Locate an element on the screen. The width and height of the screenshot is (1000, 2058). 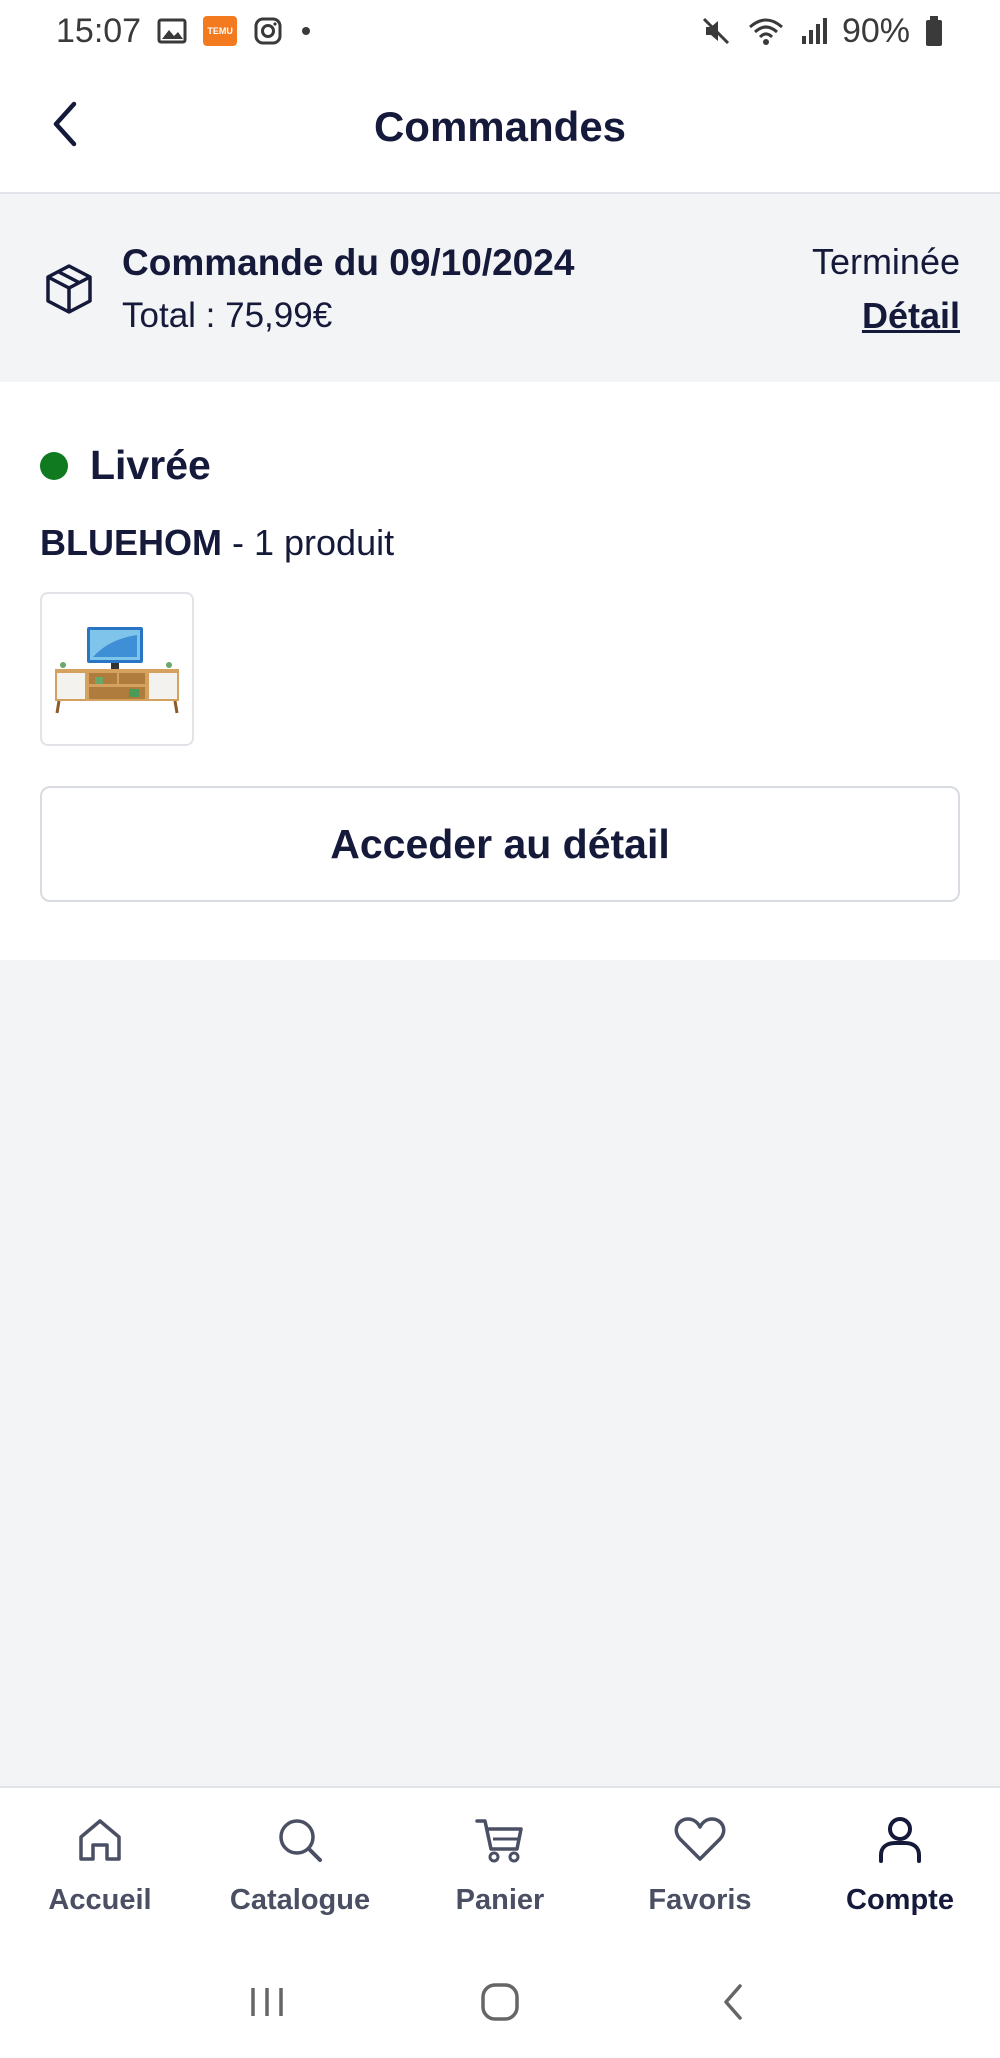
home-icon is located at coordinates (100, 1840).